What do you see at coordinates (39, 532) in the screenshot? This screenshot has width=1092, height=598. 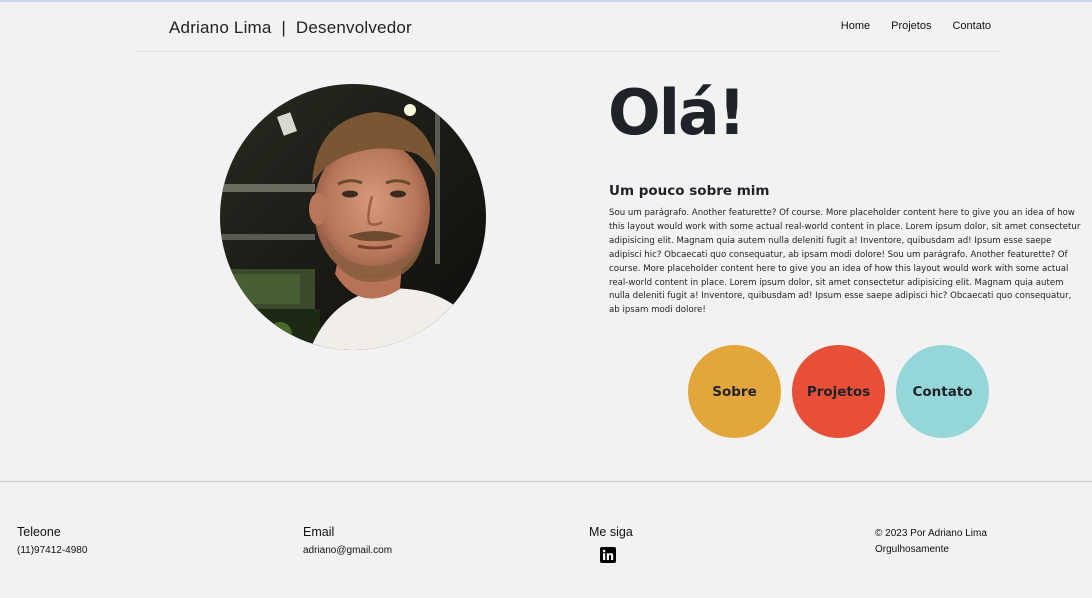 I see `footer-phone-title: Teleone` at bounding box center [39, 532].